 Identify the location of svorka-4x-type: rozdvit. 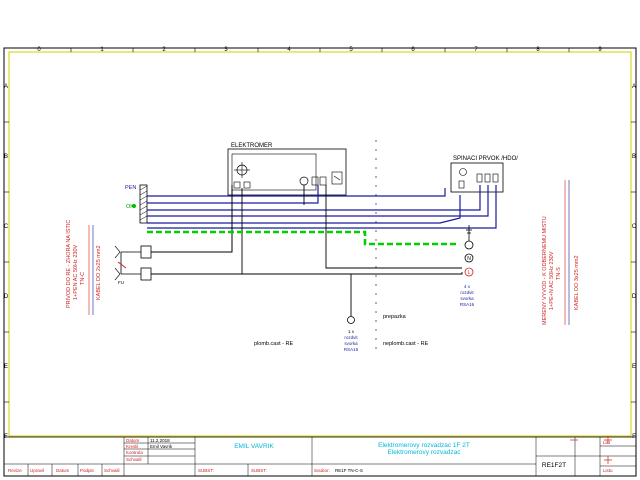
(467, 292).